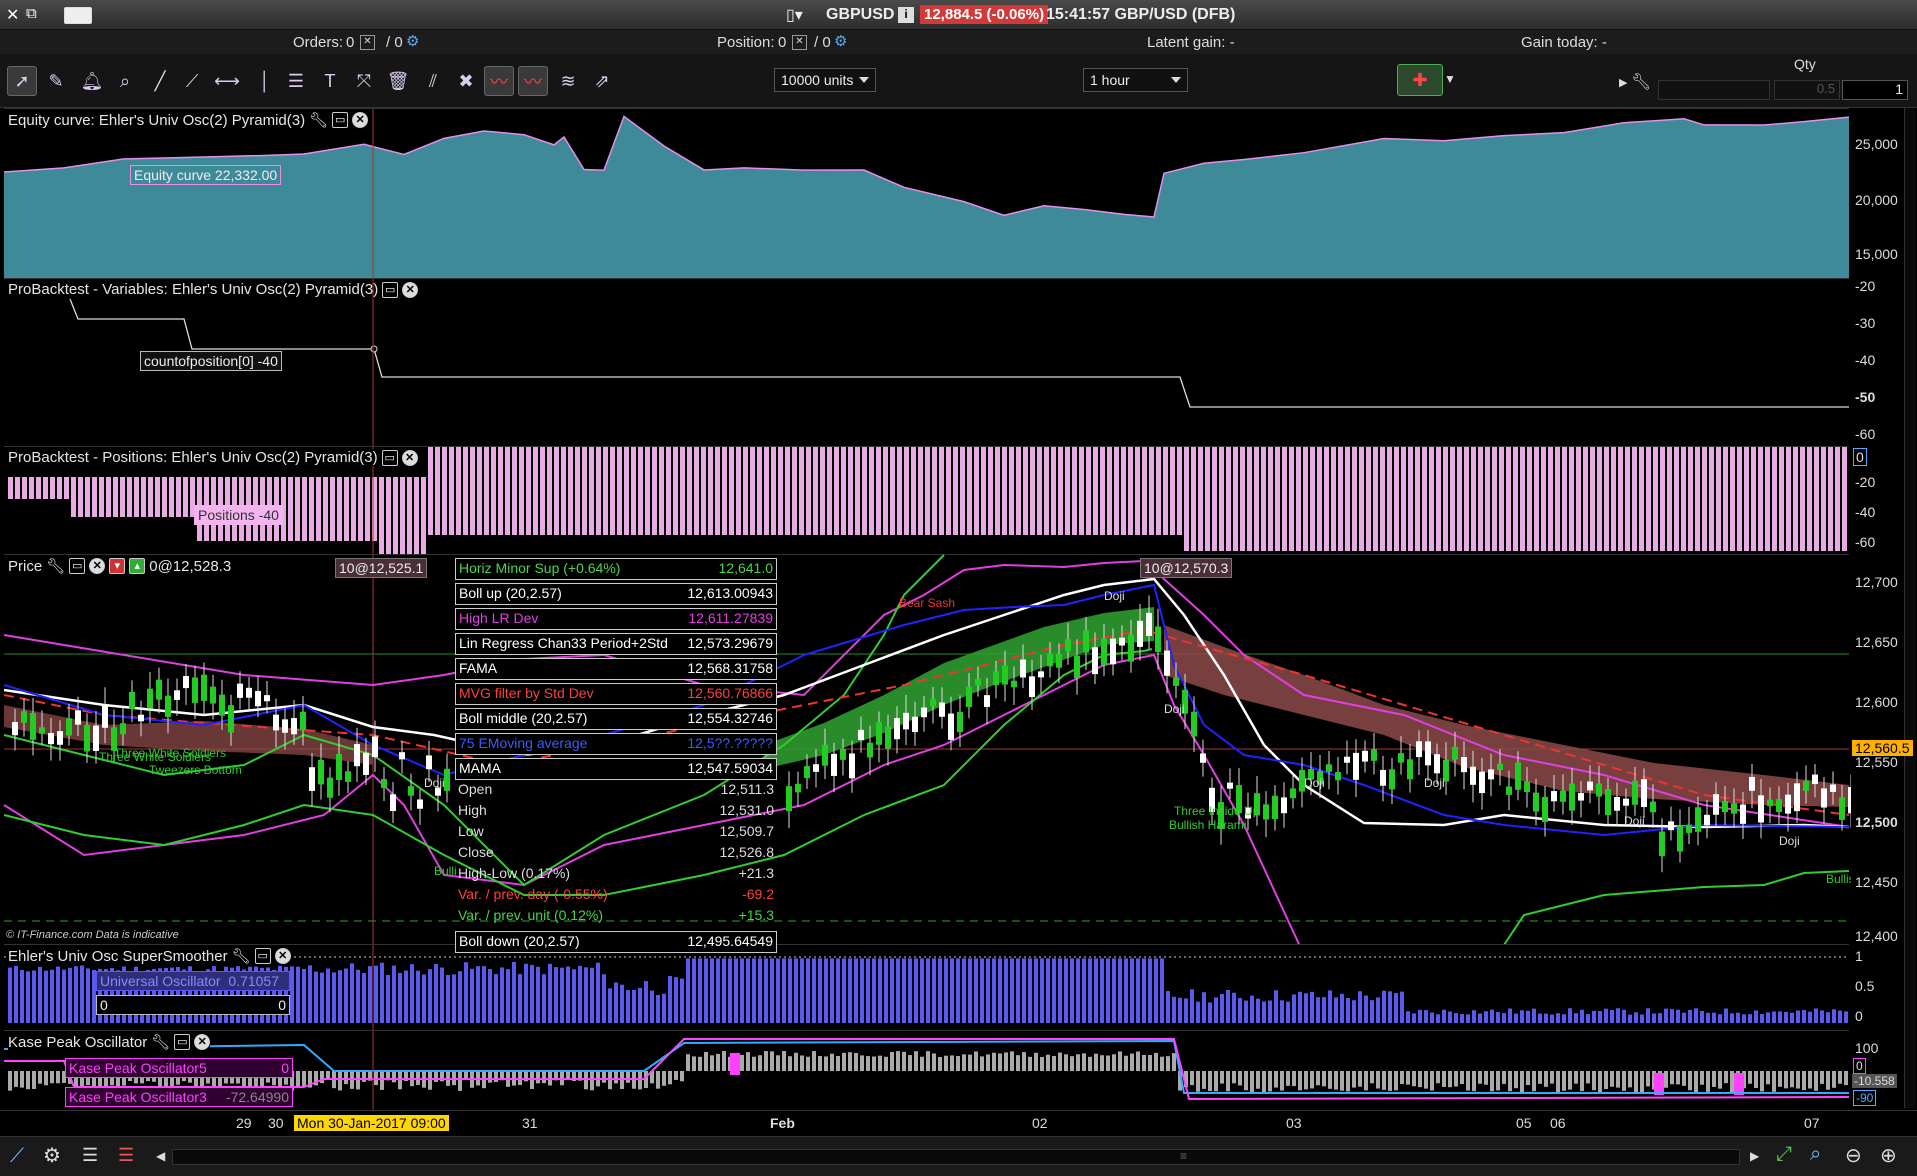  Describe the element at coordinates (799, 42) in the screenshot. I see `close-position-icon: ✕` at that location.